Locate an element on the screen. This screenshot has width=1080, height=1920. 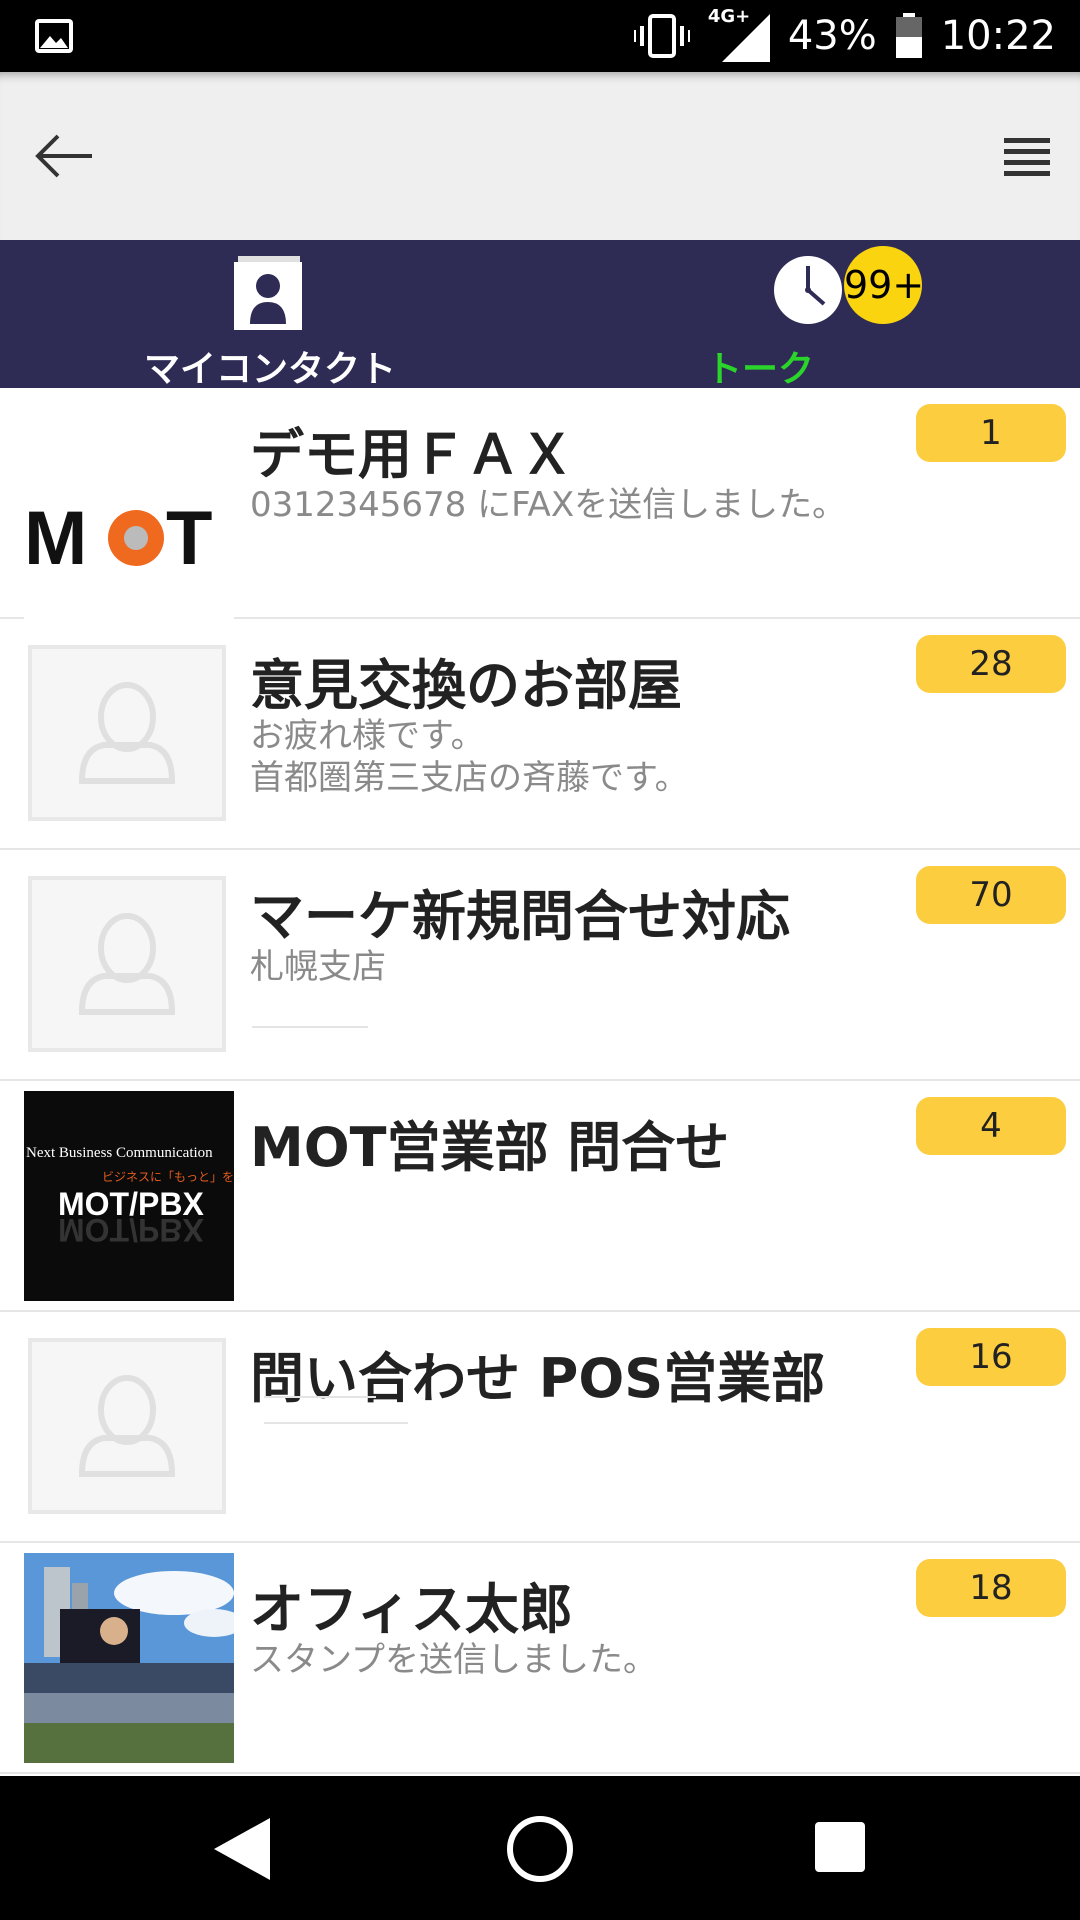
list-item: 意見交換のお部屋 お疲れ様です。 首都圏第三支店の斉藤です。 28 is located at coordinates (540, 734).